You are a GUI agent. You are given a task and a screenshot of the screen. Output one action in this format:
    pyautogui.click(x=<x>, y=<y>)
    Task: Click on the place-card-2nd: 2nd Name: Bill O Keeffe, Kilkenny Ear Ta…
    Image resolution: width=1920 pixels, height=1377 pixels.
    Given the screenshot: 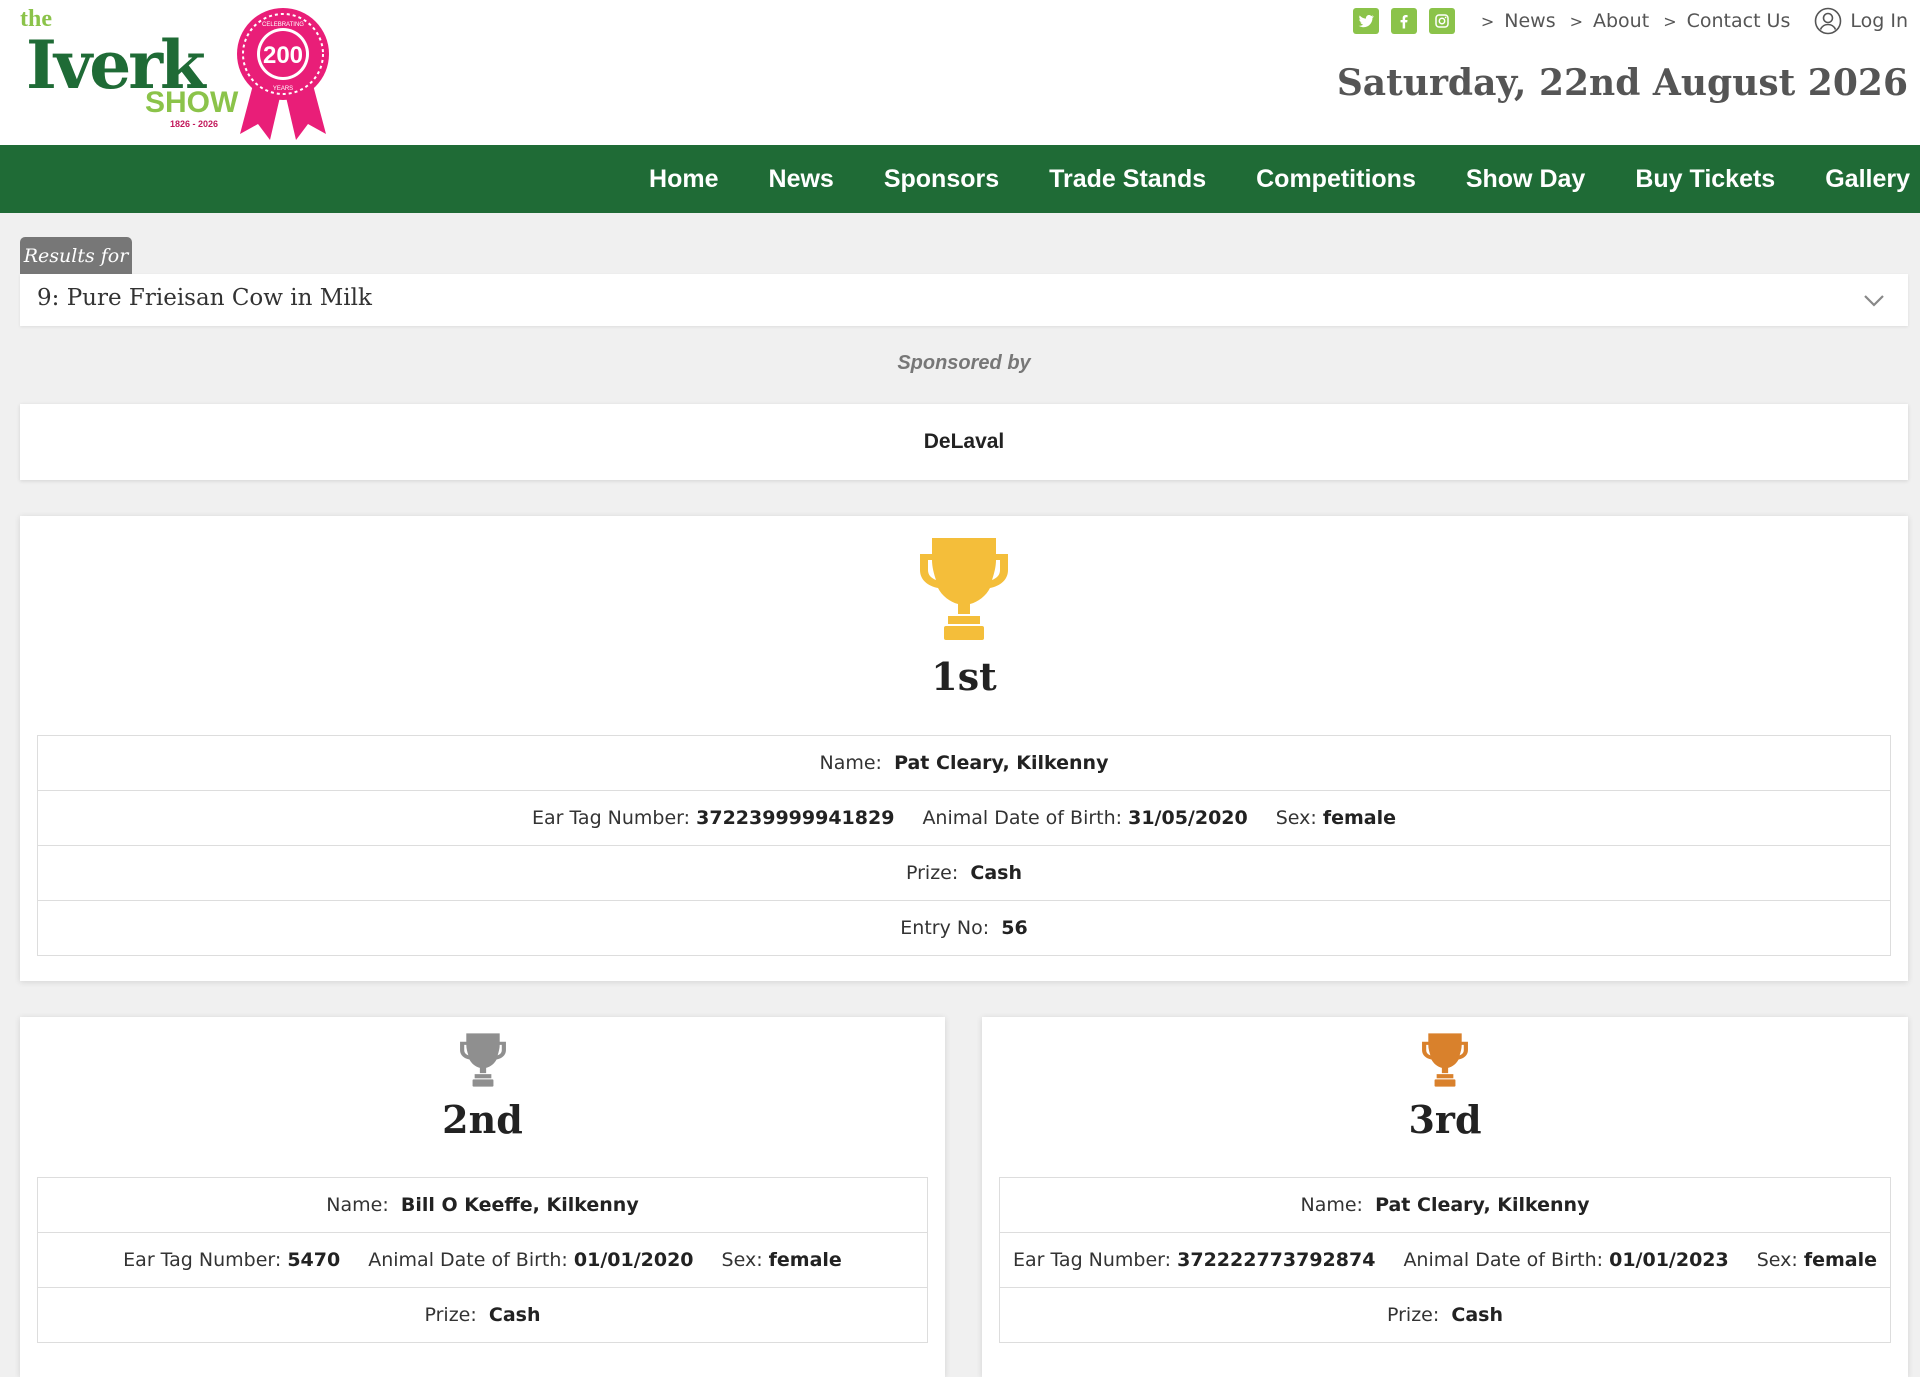 What is the action you would take?
    pyautogui.click(x=482, y=1197)
    